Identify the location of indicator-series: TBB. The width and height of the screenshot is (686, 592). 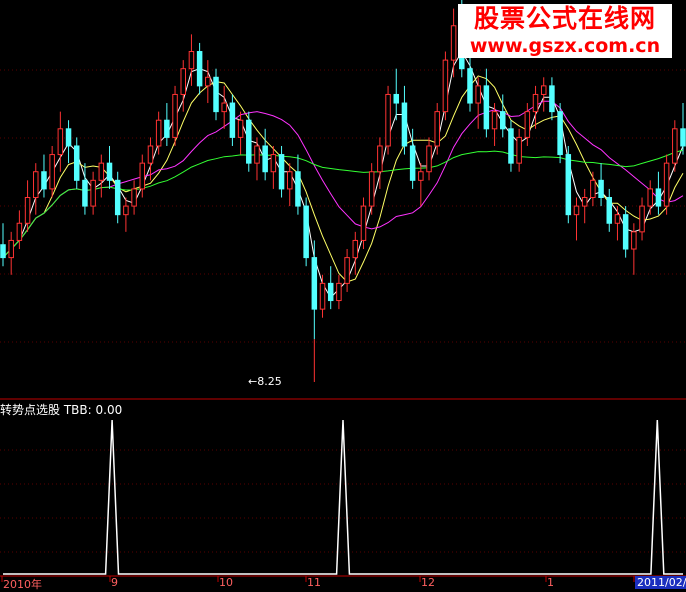
(75, 410).